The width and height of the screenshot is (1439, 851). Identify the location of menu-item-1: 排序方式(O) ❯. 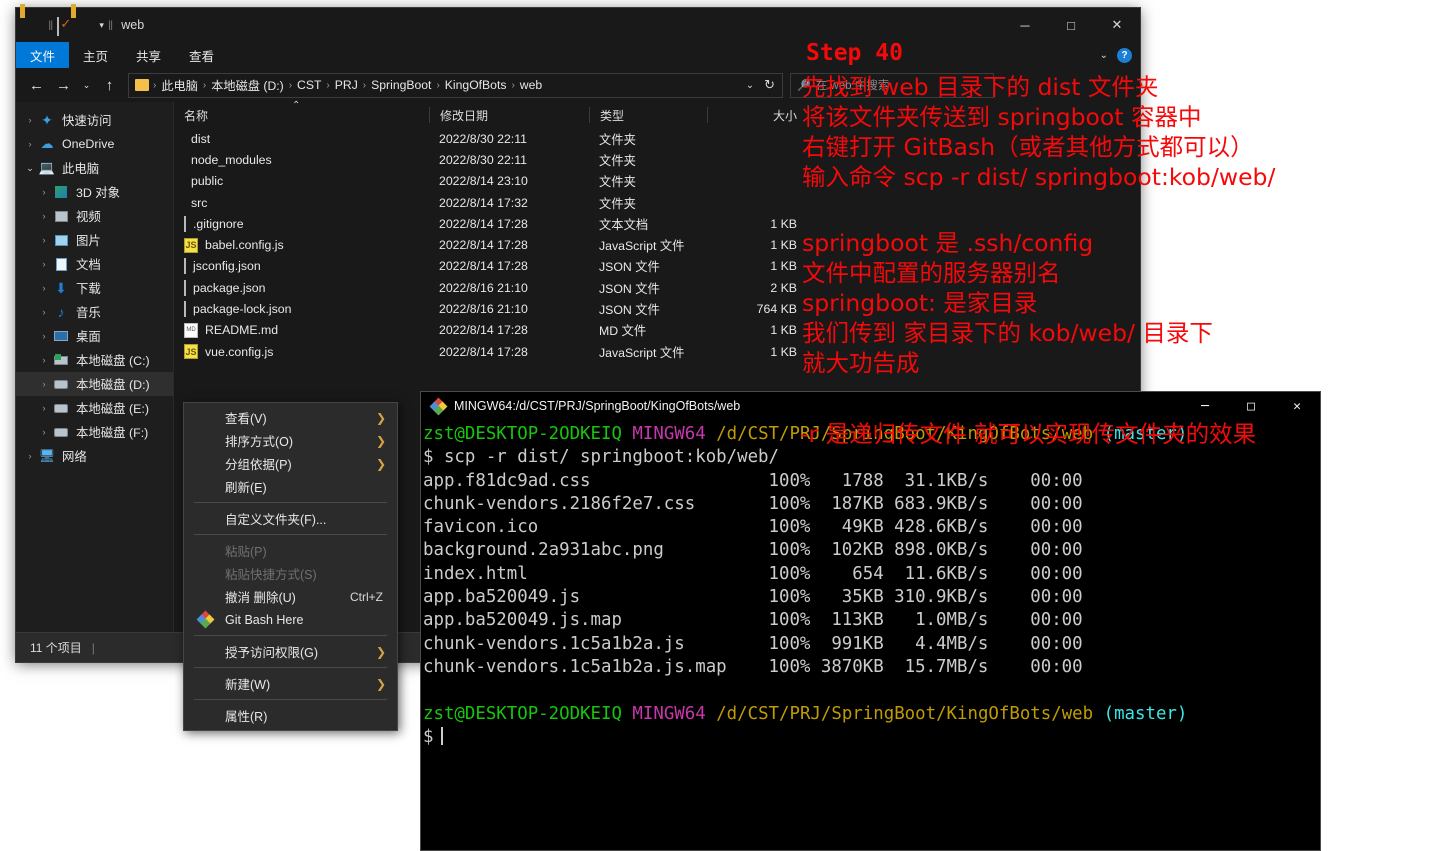
(290, 440).